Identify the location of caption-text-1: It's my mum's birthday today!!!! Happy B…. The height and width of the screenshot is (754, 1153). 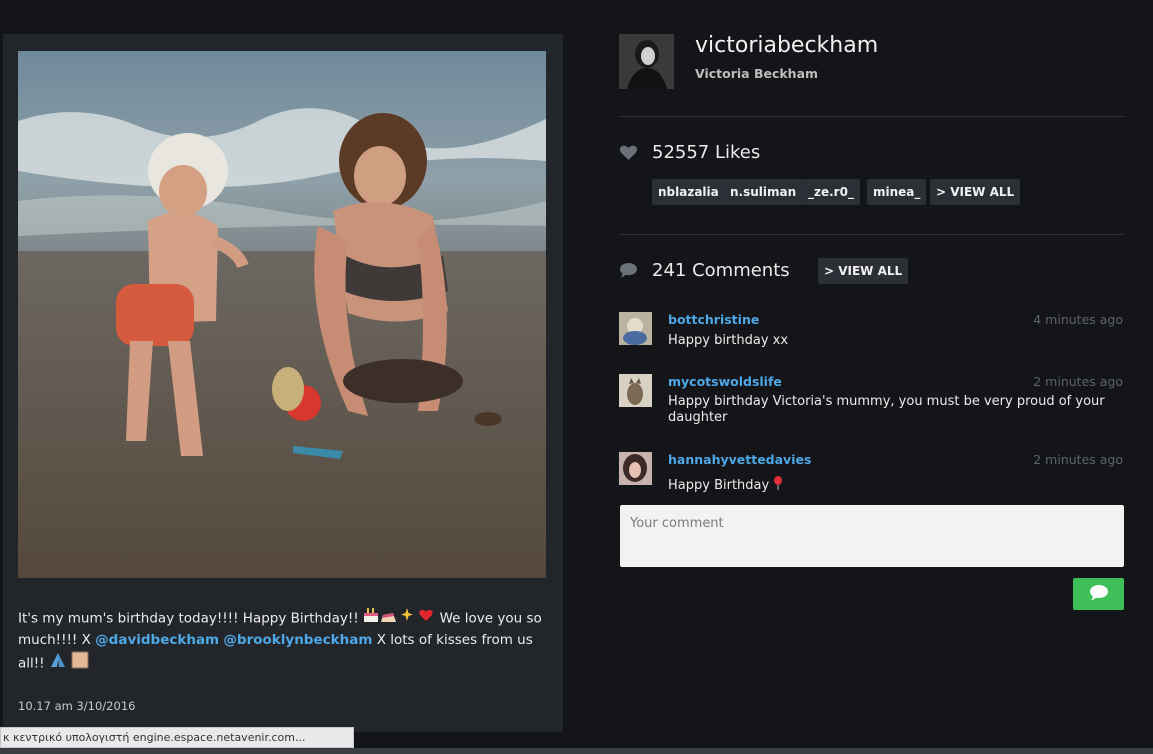
(188, 618).